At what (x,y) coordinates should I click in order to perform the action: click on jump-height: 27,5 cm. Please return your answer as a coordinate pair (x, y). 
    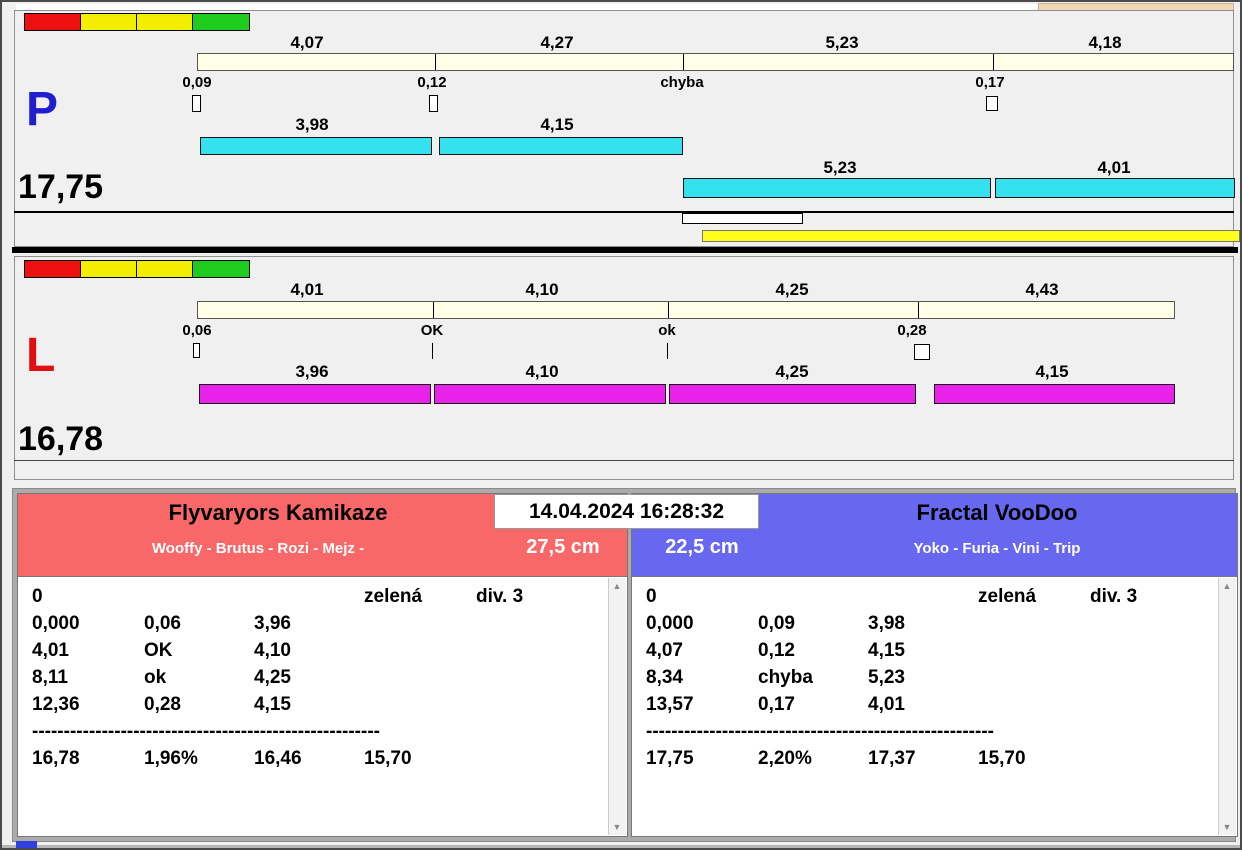
    Looking at the image, I should click on (563, 547).